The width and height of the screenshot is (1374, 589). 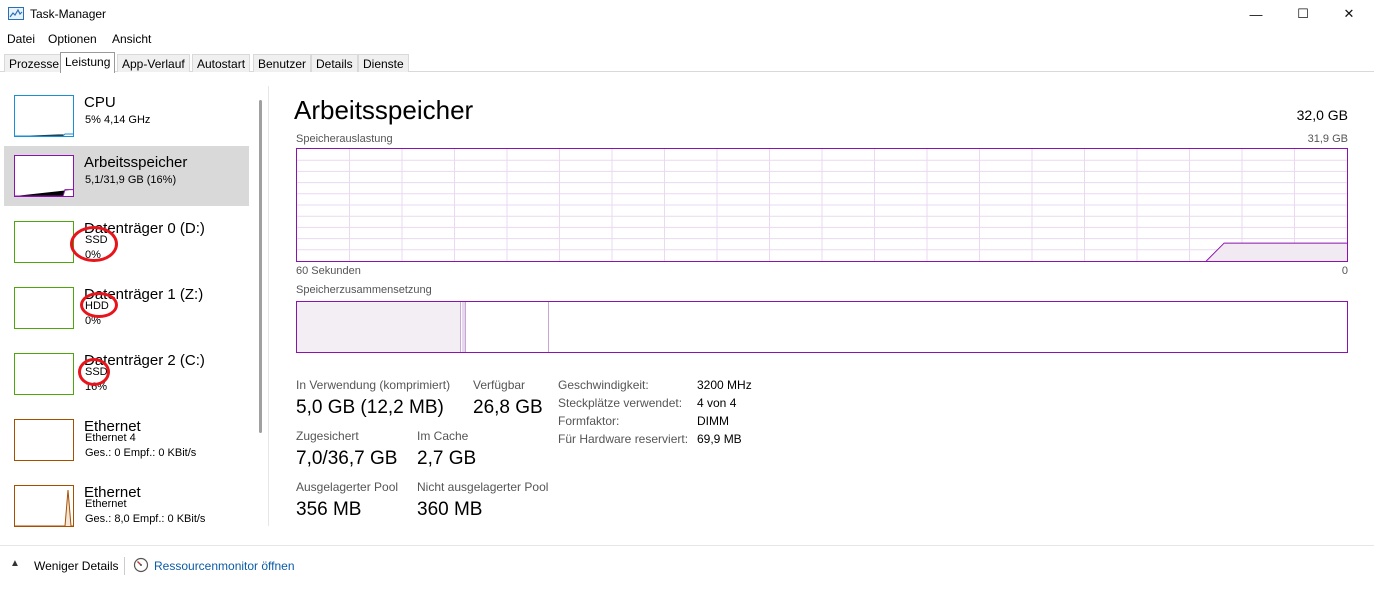 What do you see at coordinates (118, 120) in the screenshot?
I see `sidebar-item-detail: 5% 4,14 GHz` at bounding box center [118, 120].